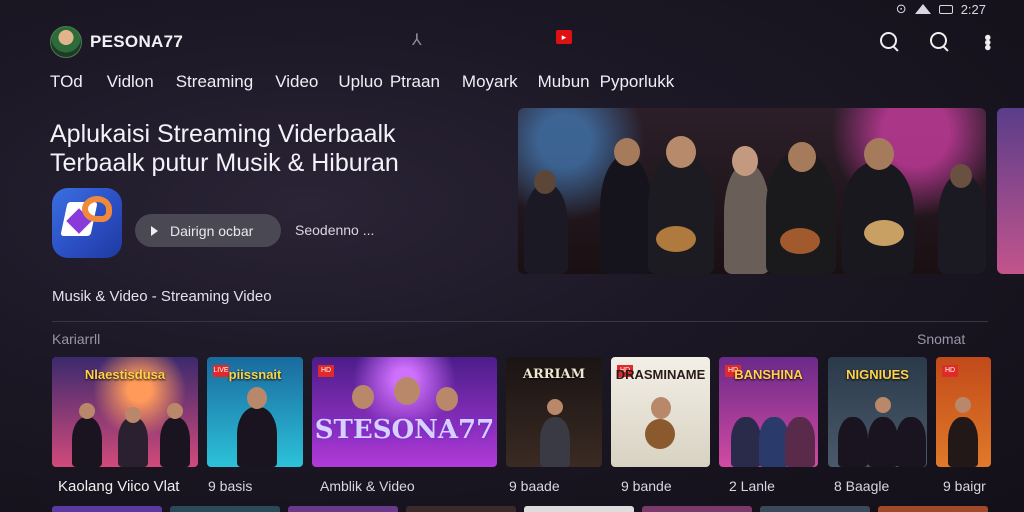 The image size is (1024, 512). I want to click on top-actions: •••, so click(939, 42).